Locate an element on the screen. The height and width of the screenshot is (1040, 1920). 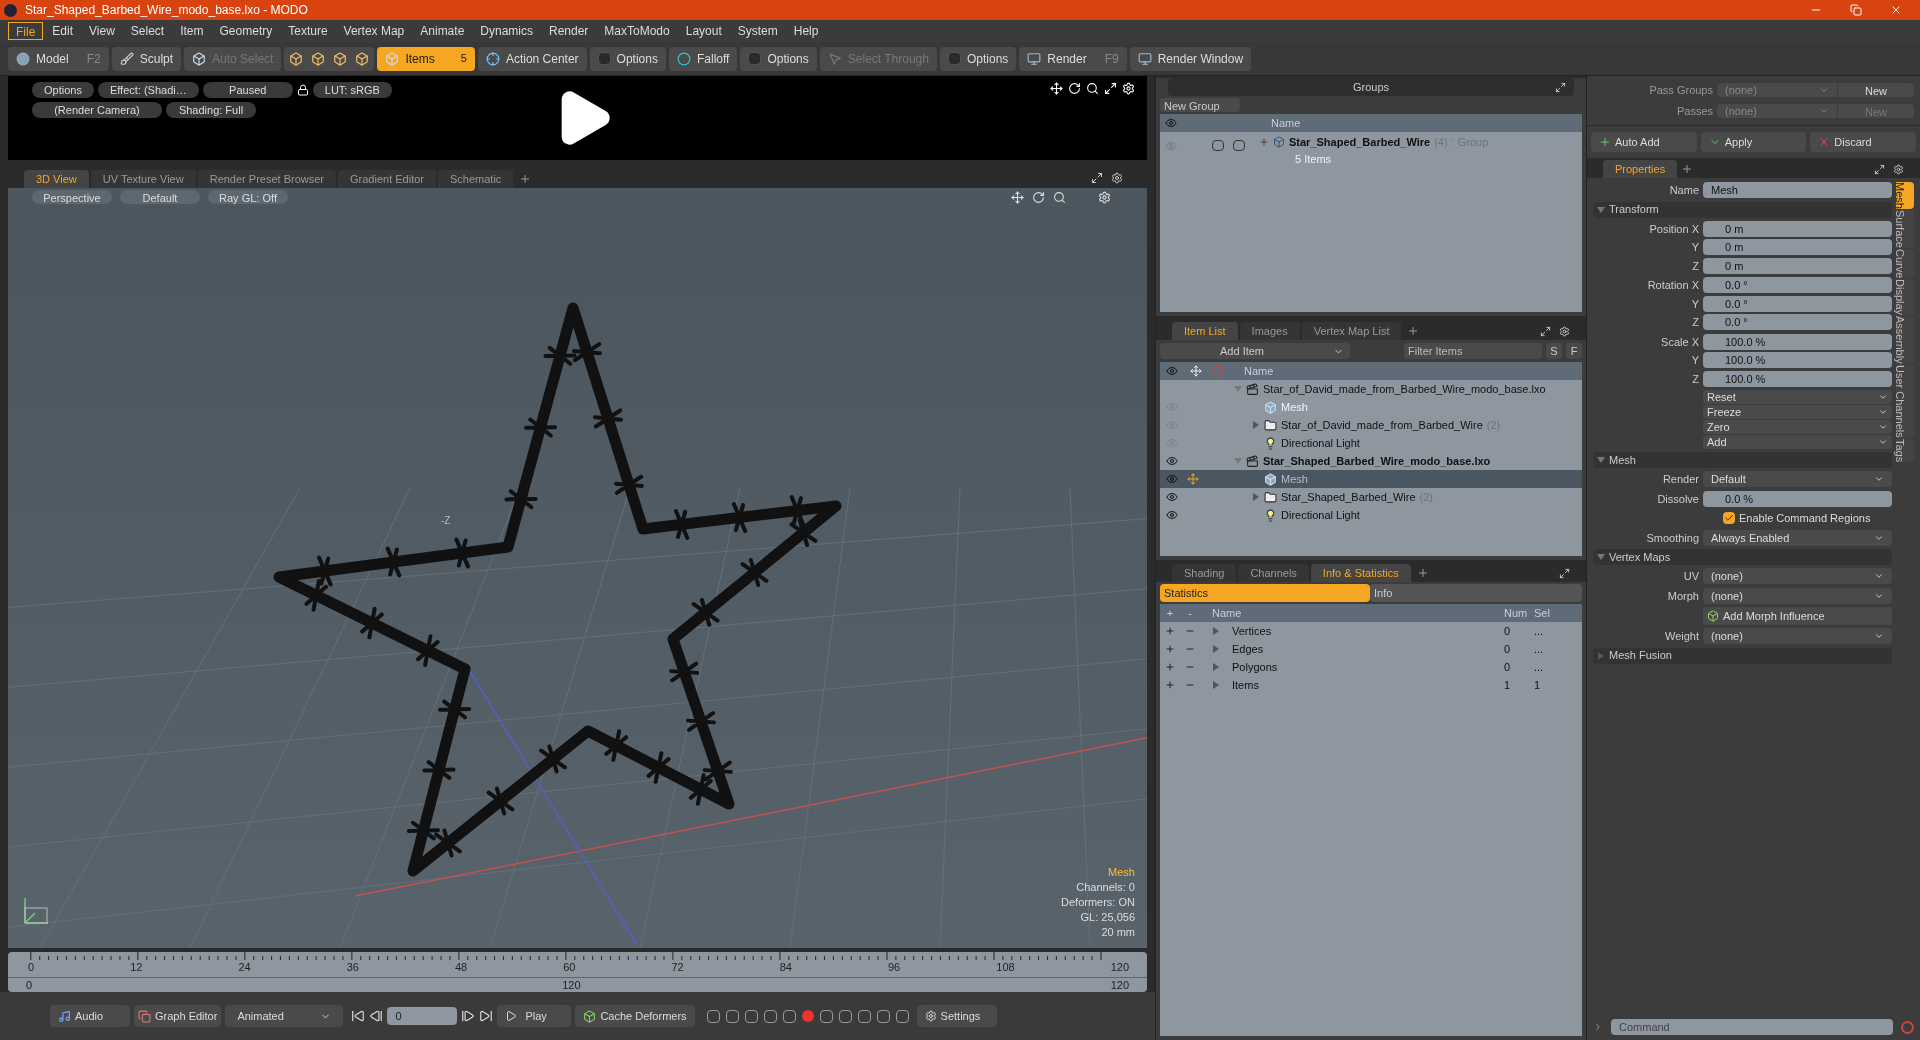
cache-deformers-button: Cache Deformers is located at coordinates (635, 1016).